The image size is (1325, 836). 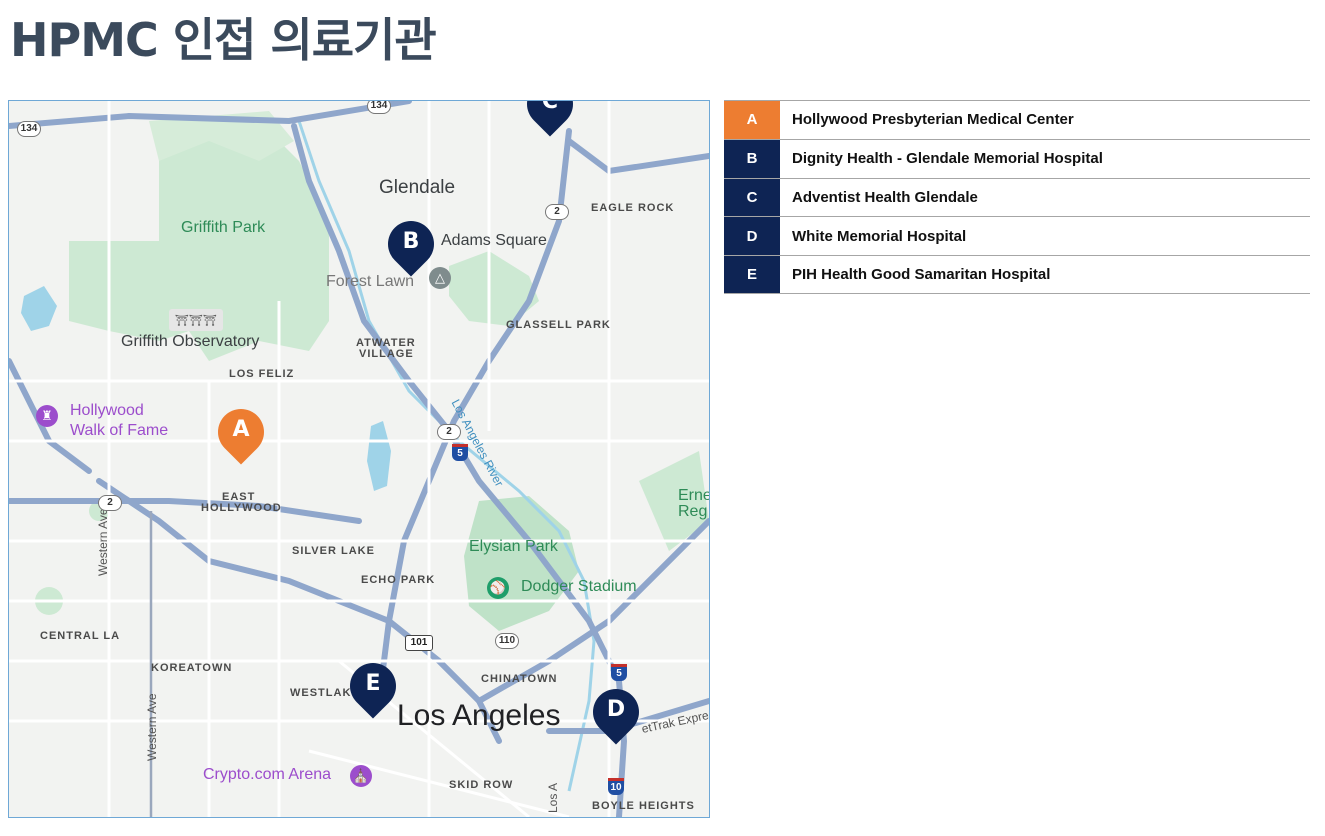 I want to click on shield-ca2-a: 2, so click(x=557, y=212).